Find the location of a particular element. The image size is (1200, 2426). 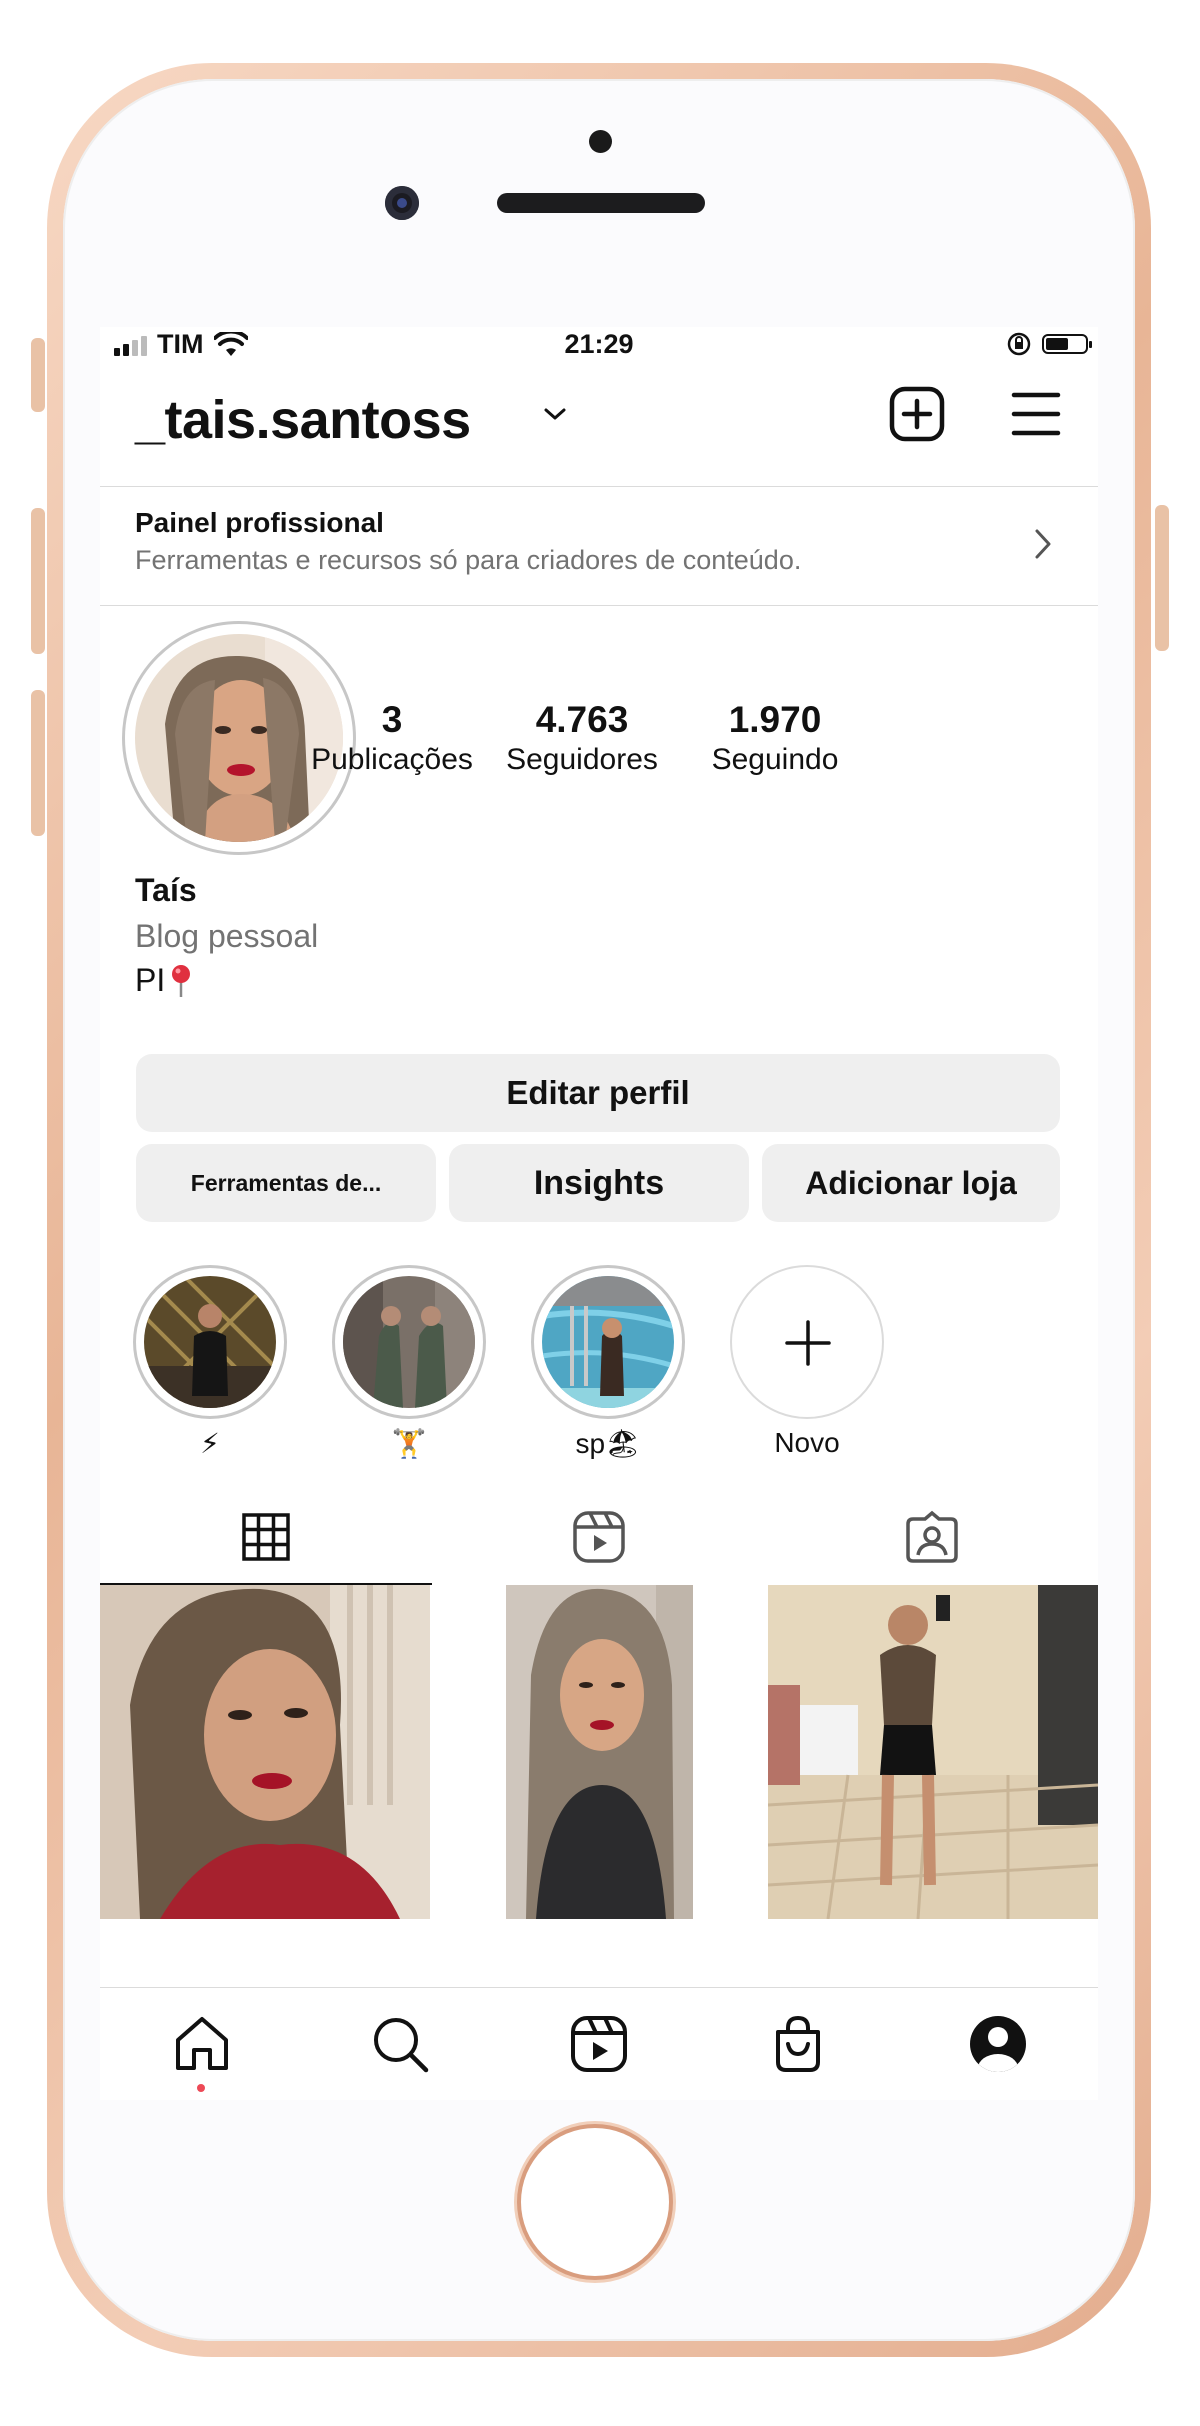

search-icon is located at coordinates (401, 2045).